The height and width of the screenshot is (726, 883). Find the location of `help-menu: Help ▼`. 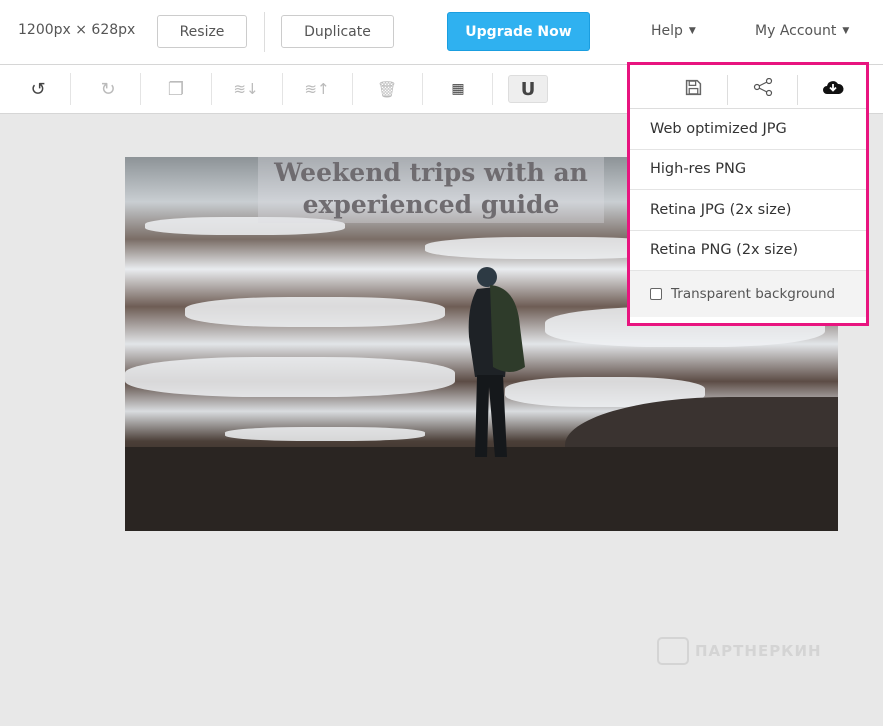

help-menu: Help ▼ is located at coordinates (673, 31).